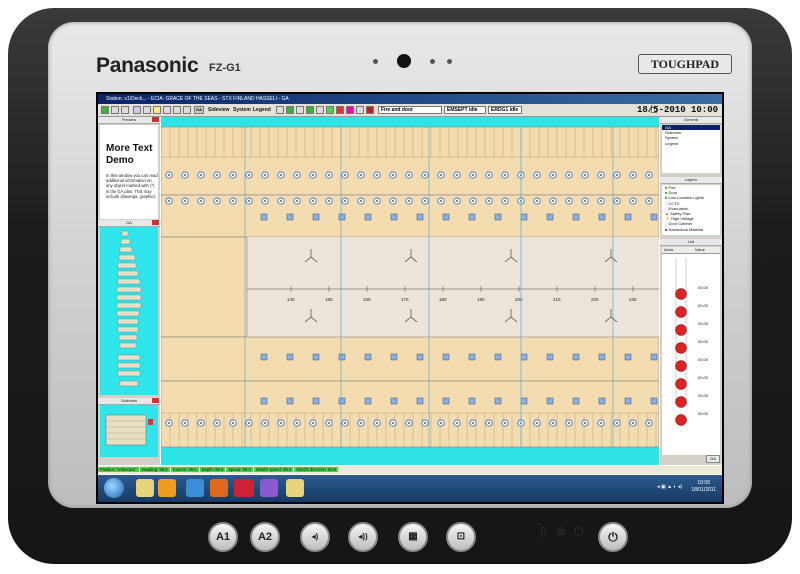 The height and width of the screenshot is (574, 800). I want to click on start-button, so click(114, 488).